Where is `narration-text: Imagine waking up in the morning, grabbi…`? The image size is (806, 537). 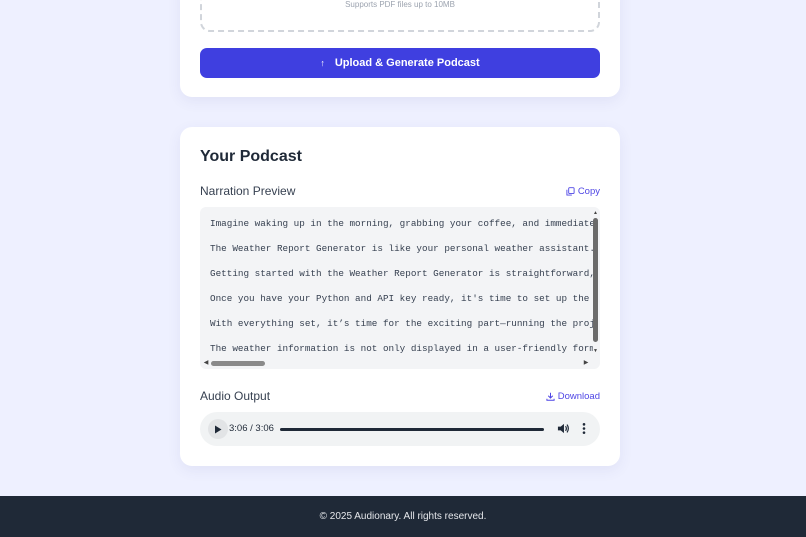
narration-text: Imagine waking up in the morning, grabbi… is located at coordinates (401, 290).